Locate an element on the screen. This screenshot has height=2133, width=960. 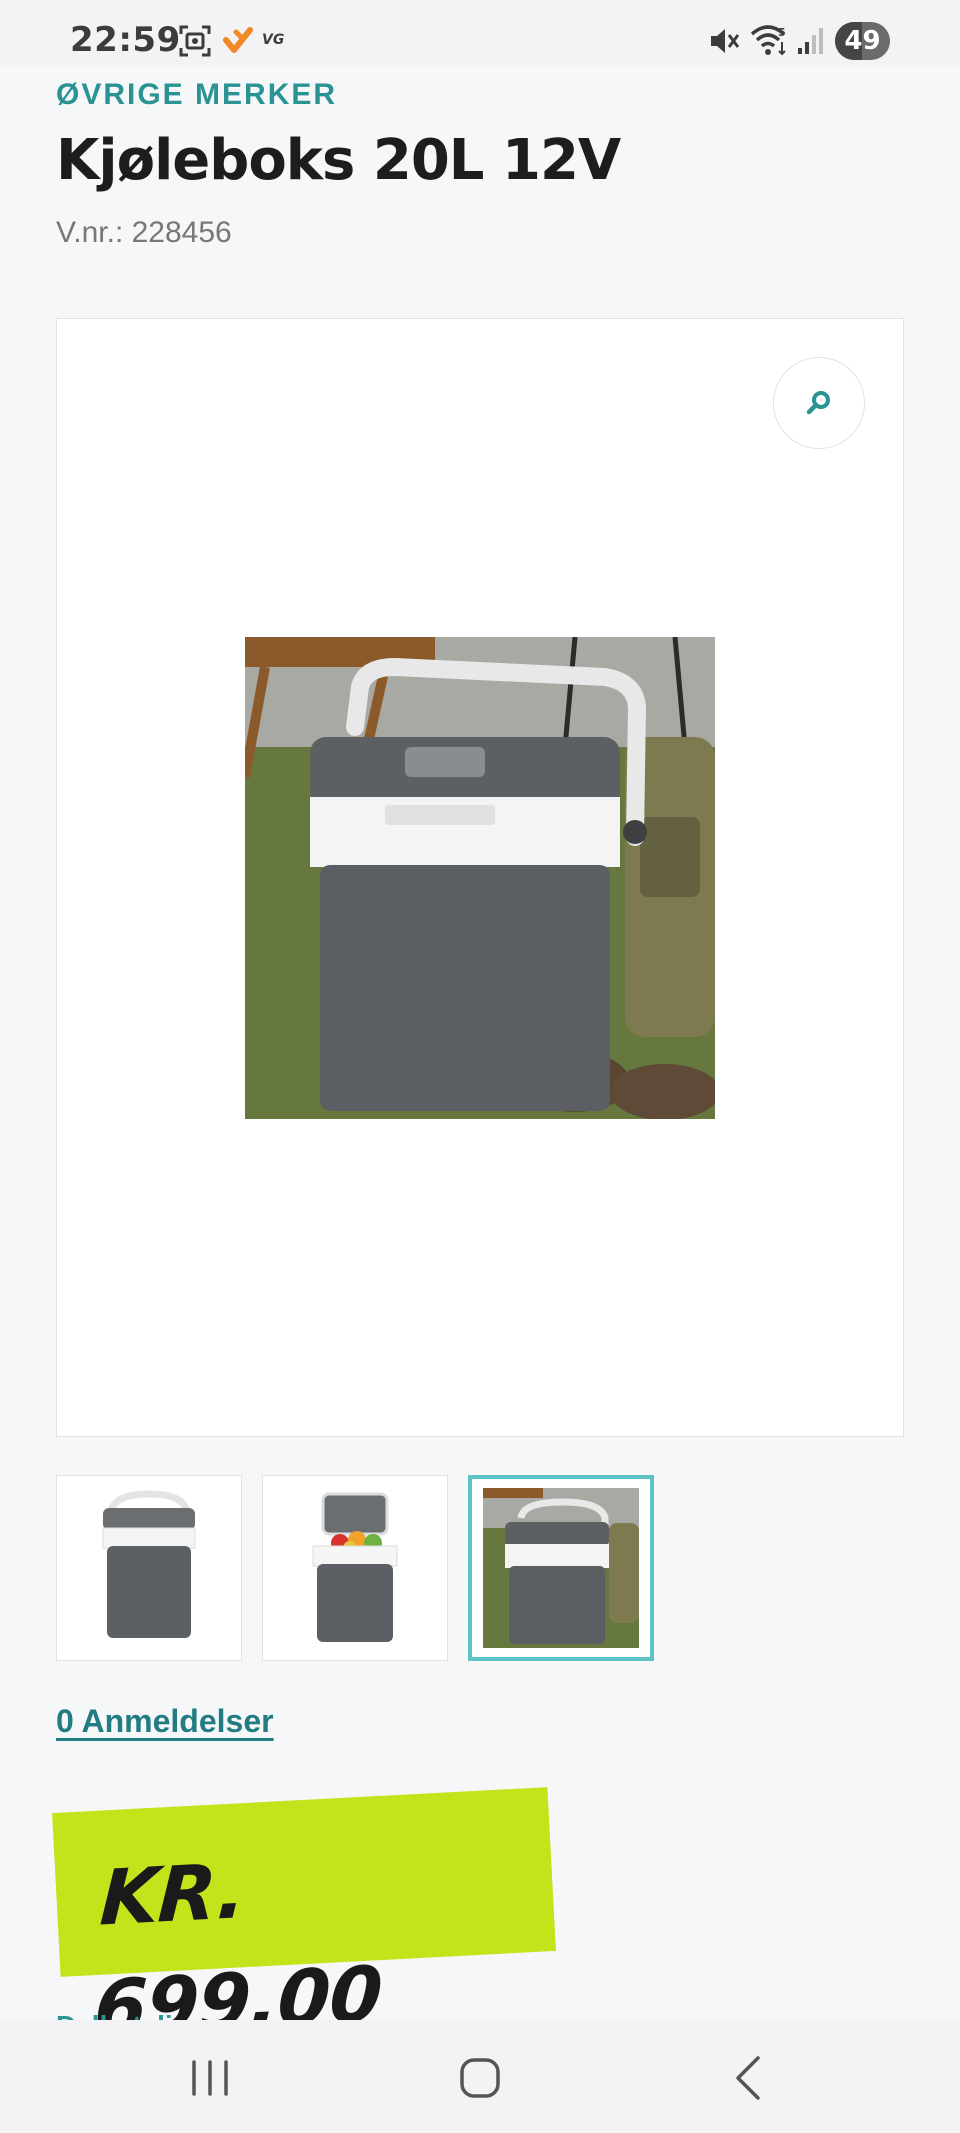
brand-label: ØVRIGE MERKER is located at coordinates (196, 95).